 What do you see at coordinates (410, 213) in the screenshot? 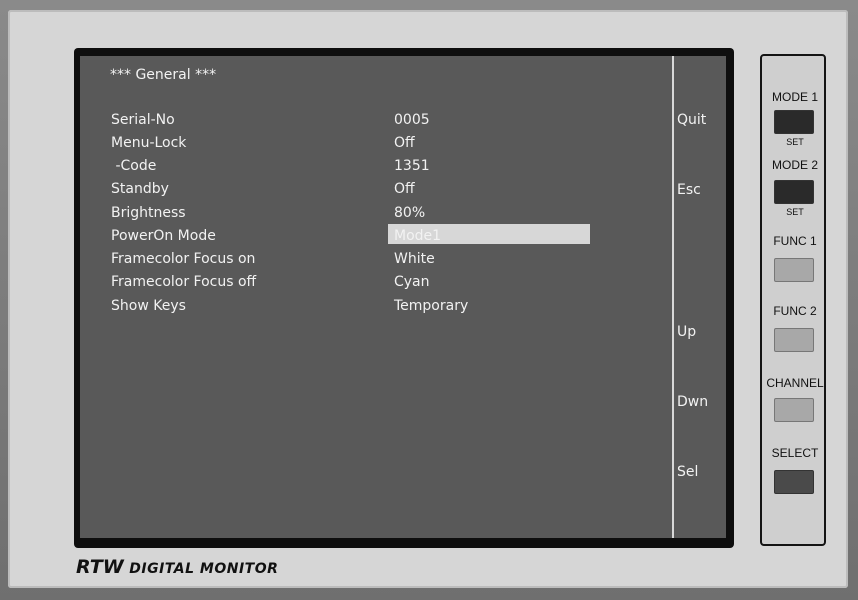
I see `menu-row-value-brightness: 80%` at bounding box center [410, 213].